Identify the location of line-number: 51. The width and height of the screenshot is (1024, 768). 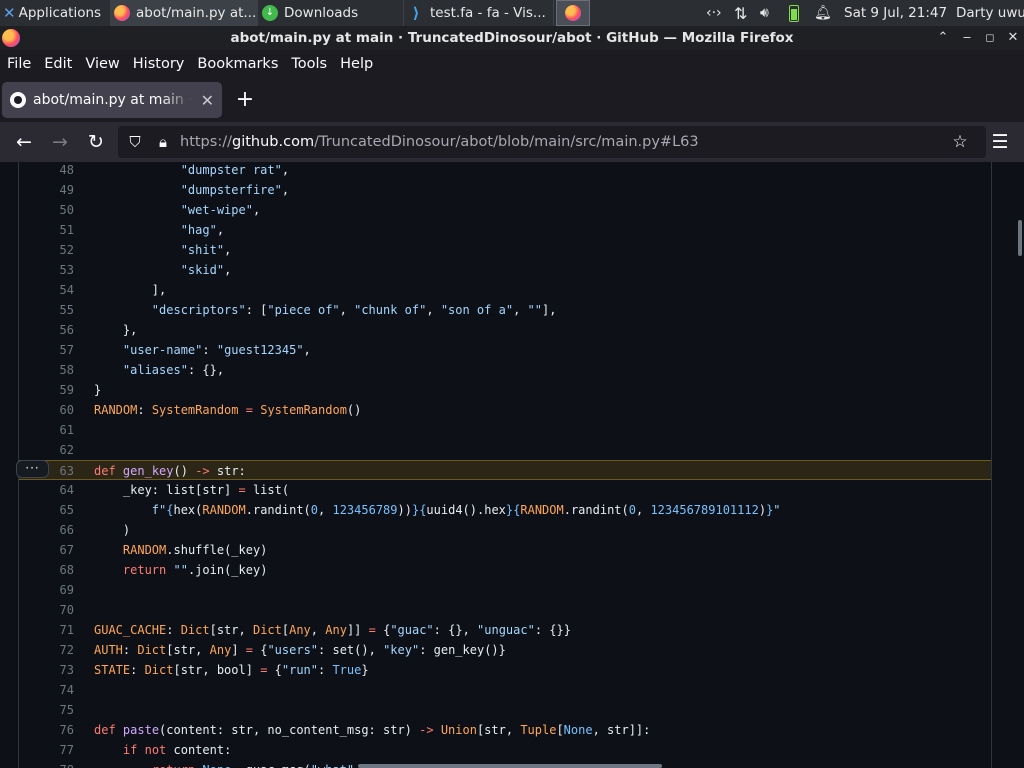
(46, 230).